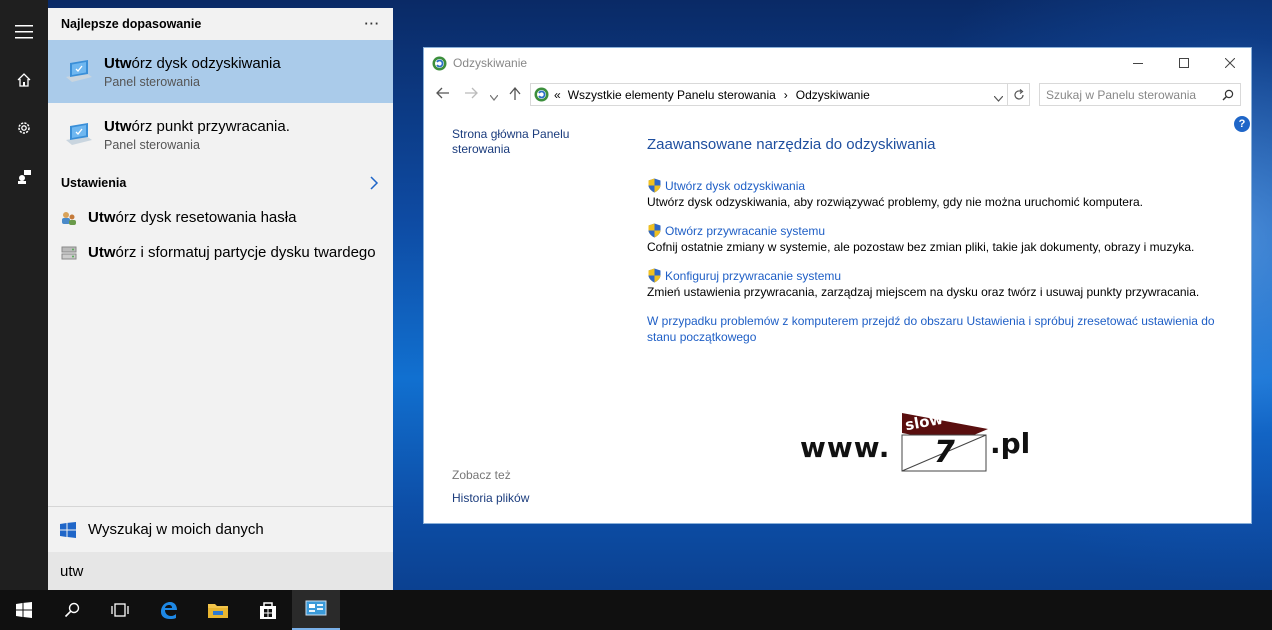 This screenshot has width=1272, height=630. I want to click on recent-locations-chevron-icon, so click(494, 97).